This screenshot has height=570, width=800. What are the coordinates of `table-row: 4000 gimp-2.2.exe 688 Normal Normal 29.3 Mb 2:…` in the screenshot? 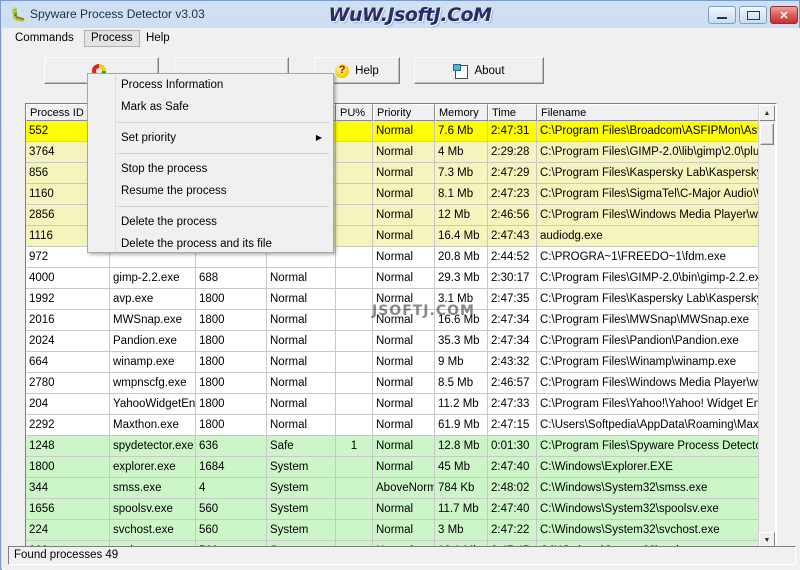 It's located at (393, 278).